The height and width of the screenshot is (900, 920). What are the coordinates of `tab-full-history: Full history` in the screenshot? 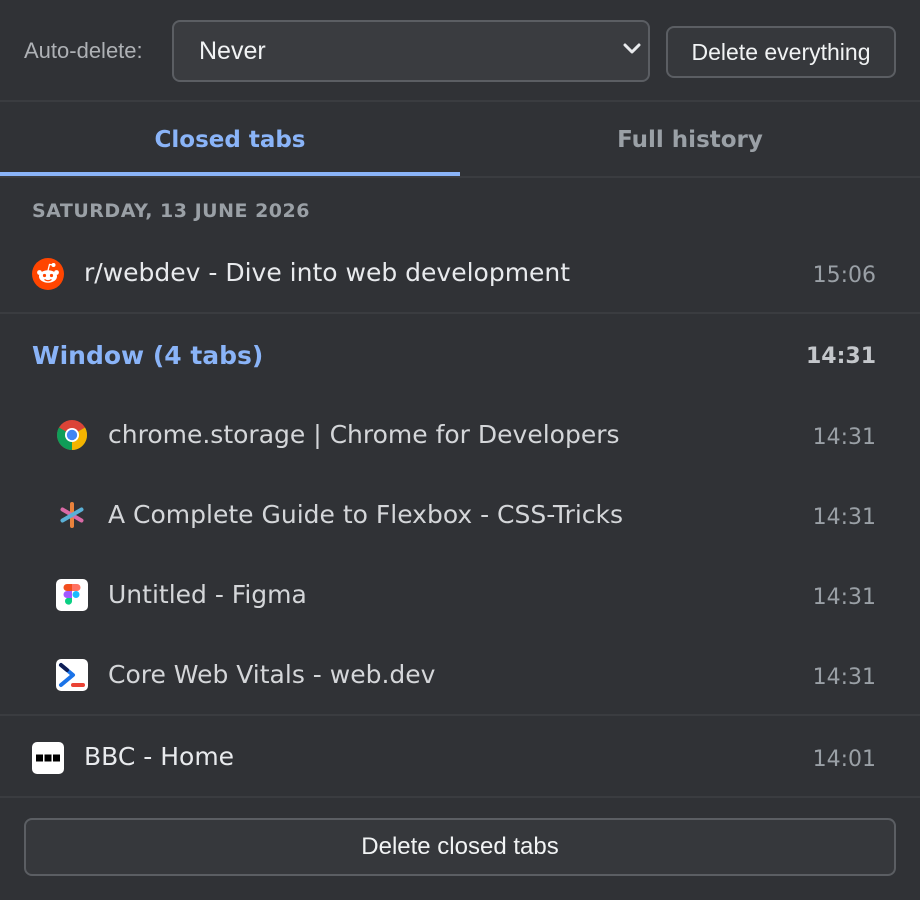 It's located at (690, 140).